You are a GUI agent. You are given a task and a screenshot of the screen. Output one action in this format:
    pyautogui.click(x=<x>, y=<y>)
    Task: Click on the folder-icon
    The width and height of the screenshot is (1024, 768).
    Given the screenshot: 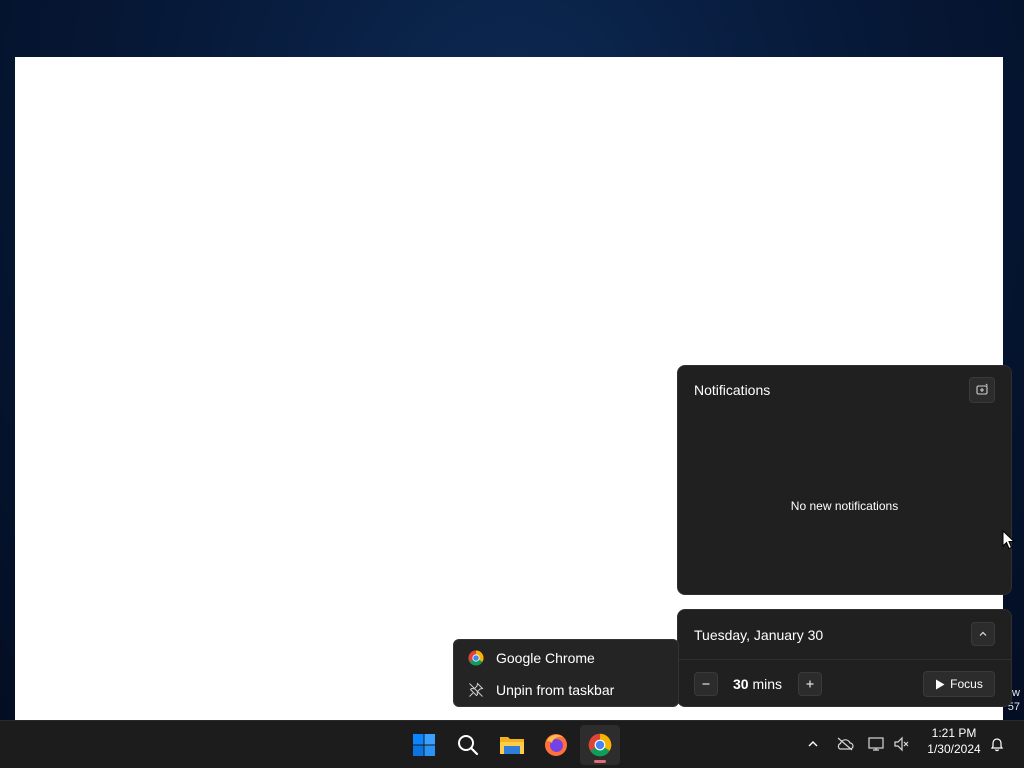 What is the action you would take?
    pyautogui.click(x=512, y=745)
    